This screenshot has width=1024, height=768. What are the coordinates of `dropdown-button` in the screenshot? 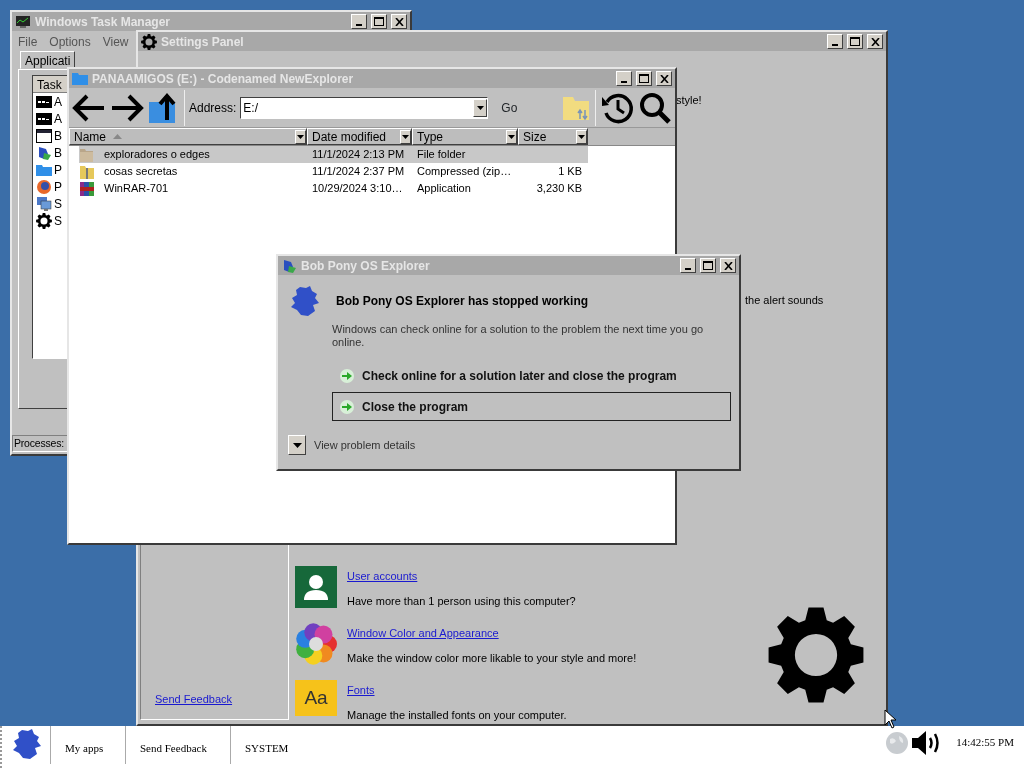 It's located at (480, 107).